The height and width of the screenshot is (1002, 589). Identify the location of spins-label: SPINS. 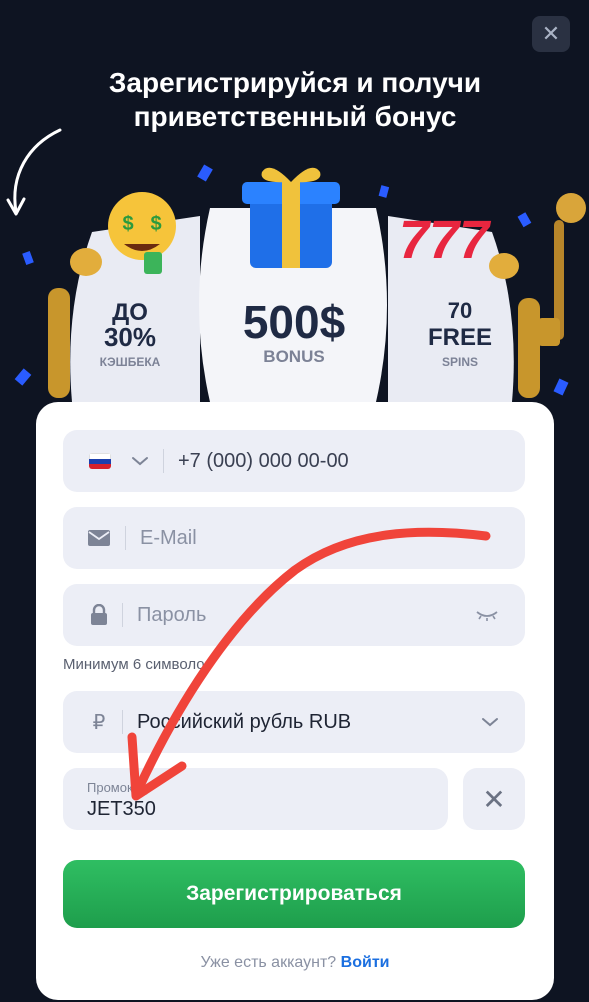
(460, 362).